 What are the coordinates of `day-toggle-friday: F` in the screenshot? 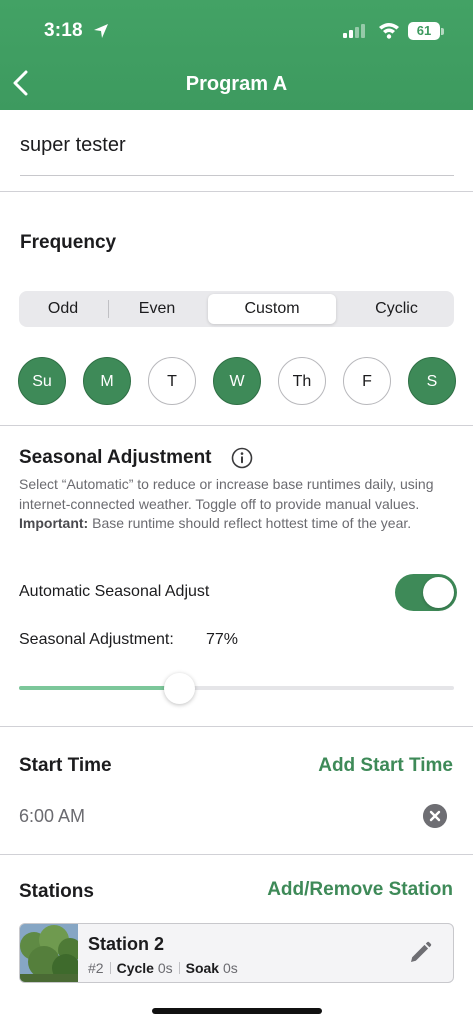 It's located at (367, 381).